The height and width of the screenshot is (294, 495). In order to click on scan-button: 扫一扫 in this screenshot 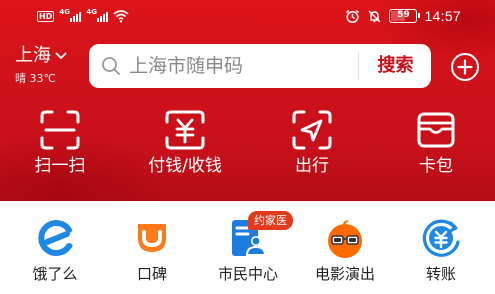, I will do `click(60, 148)`.